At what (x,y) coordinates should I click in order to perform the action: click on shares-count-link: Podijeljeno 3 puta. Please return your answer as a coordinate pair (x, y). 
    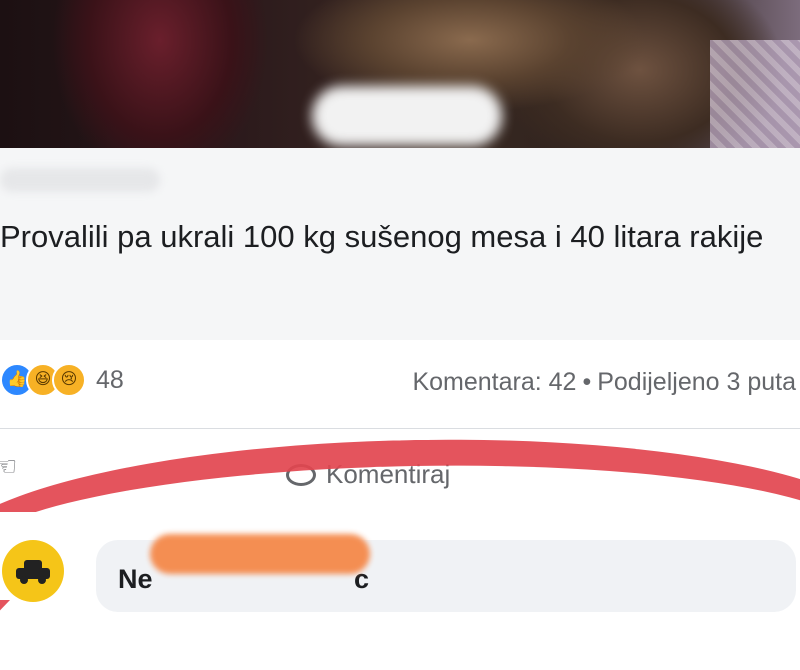
    Looking at the image, I should click on (696, 382).